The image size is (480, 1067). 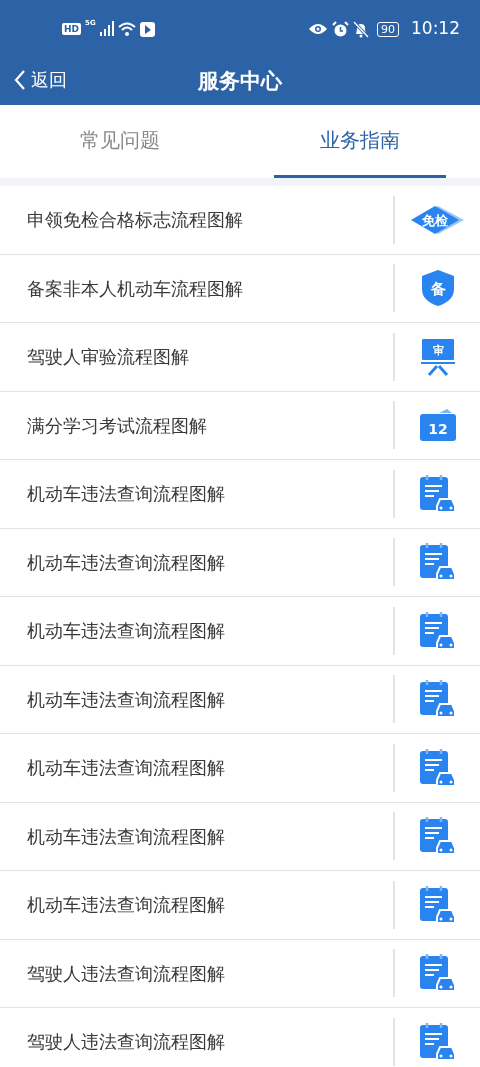 What do you see at coordinates (147, 29) in the screenshot?
I see `app-icon` at bounding box center [147, 29].